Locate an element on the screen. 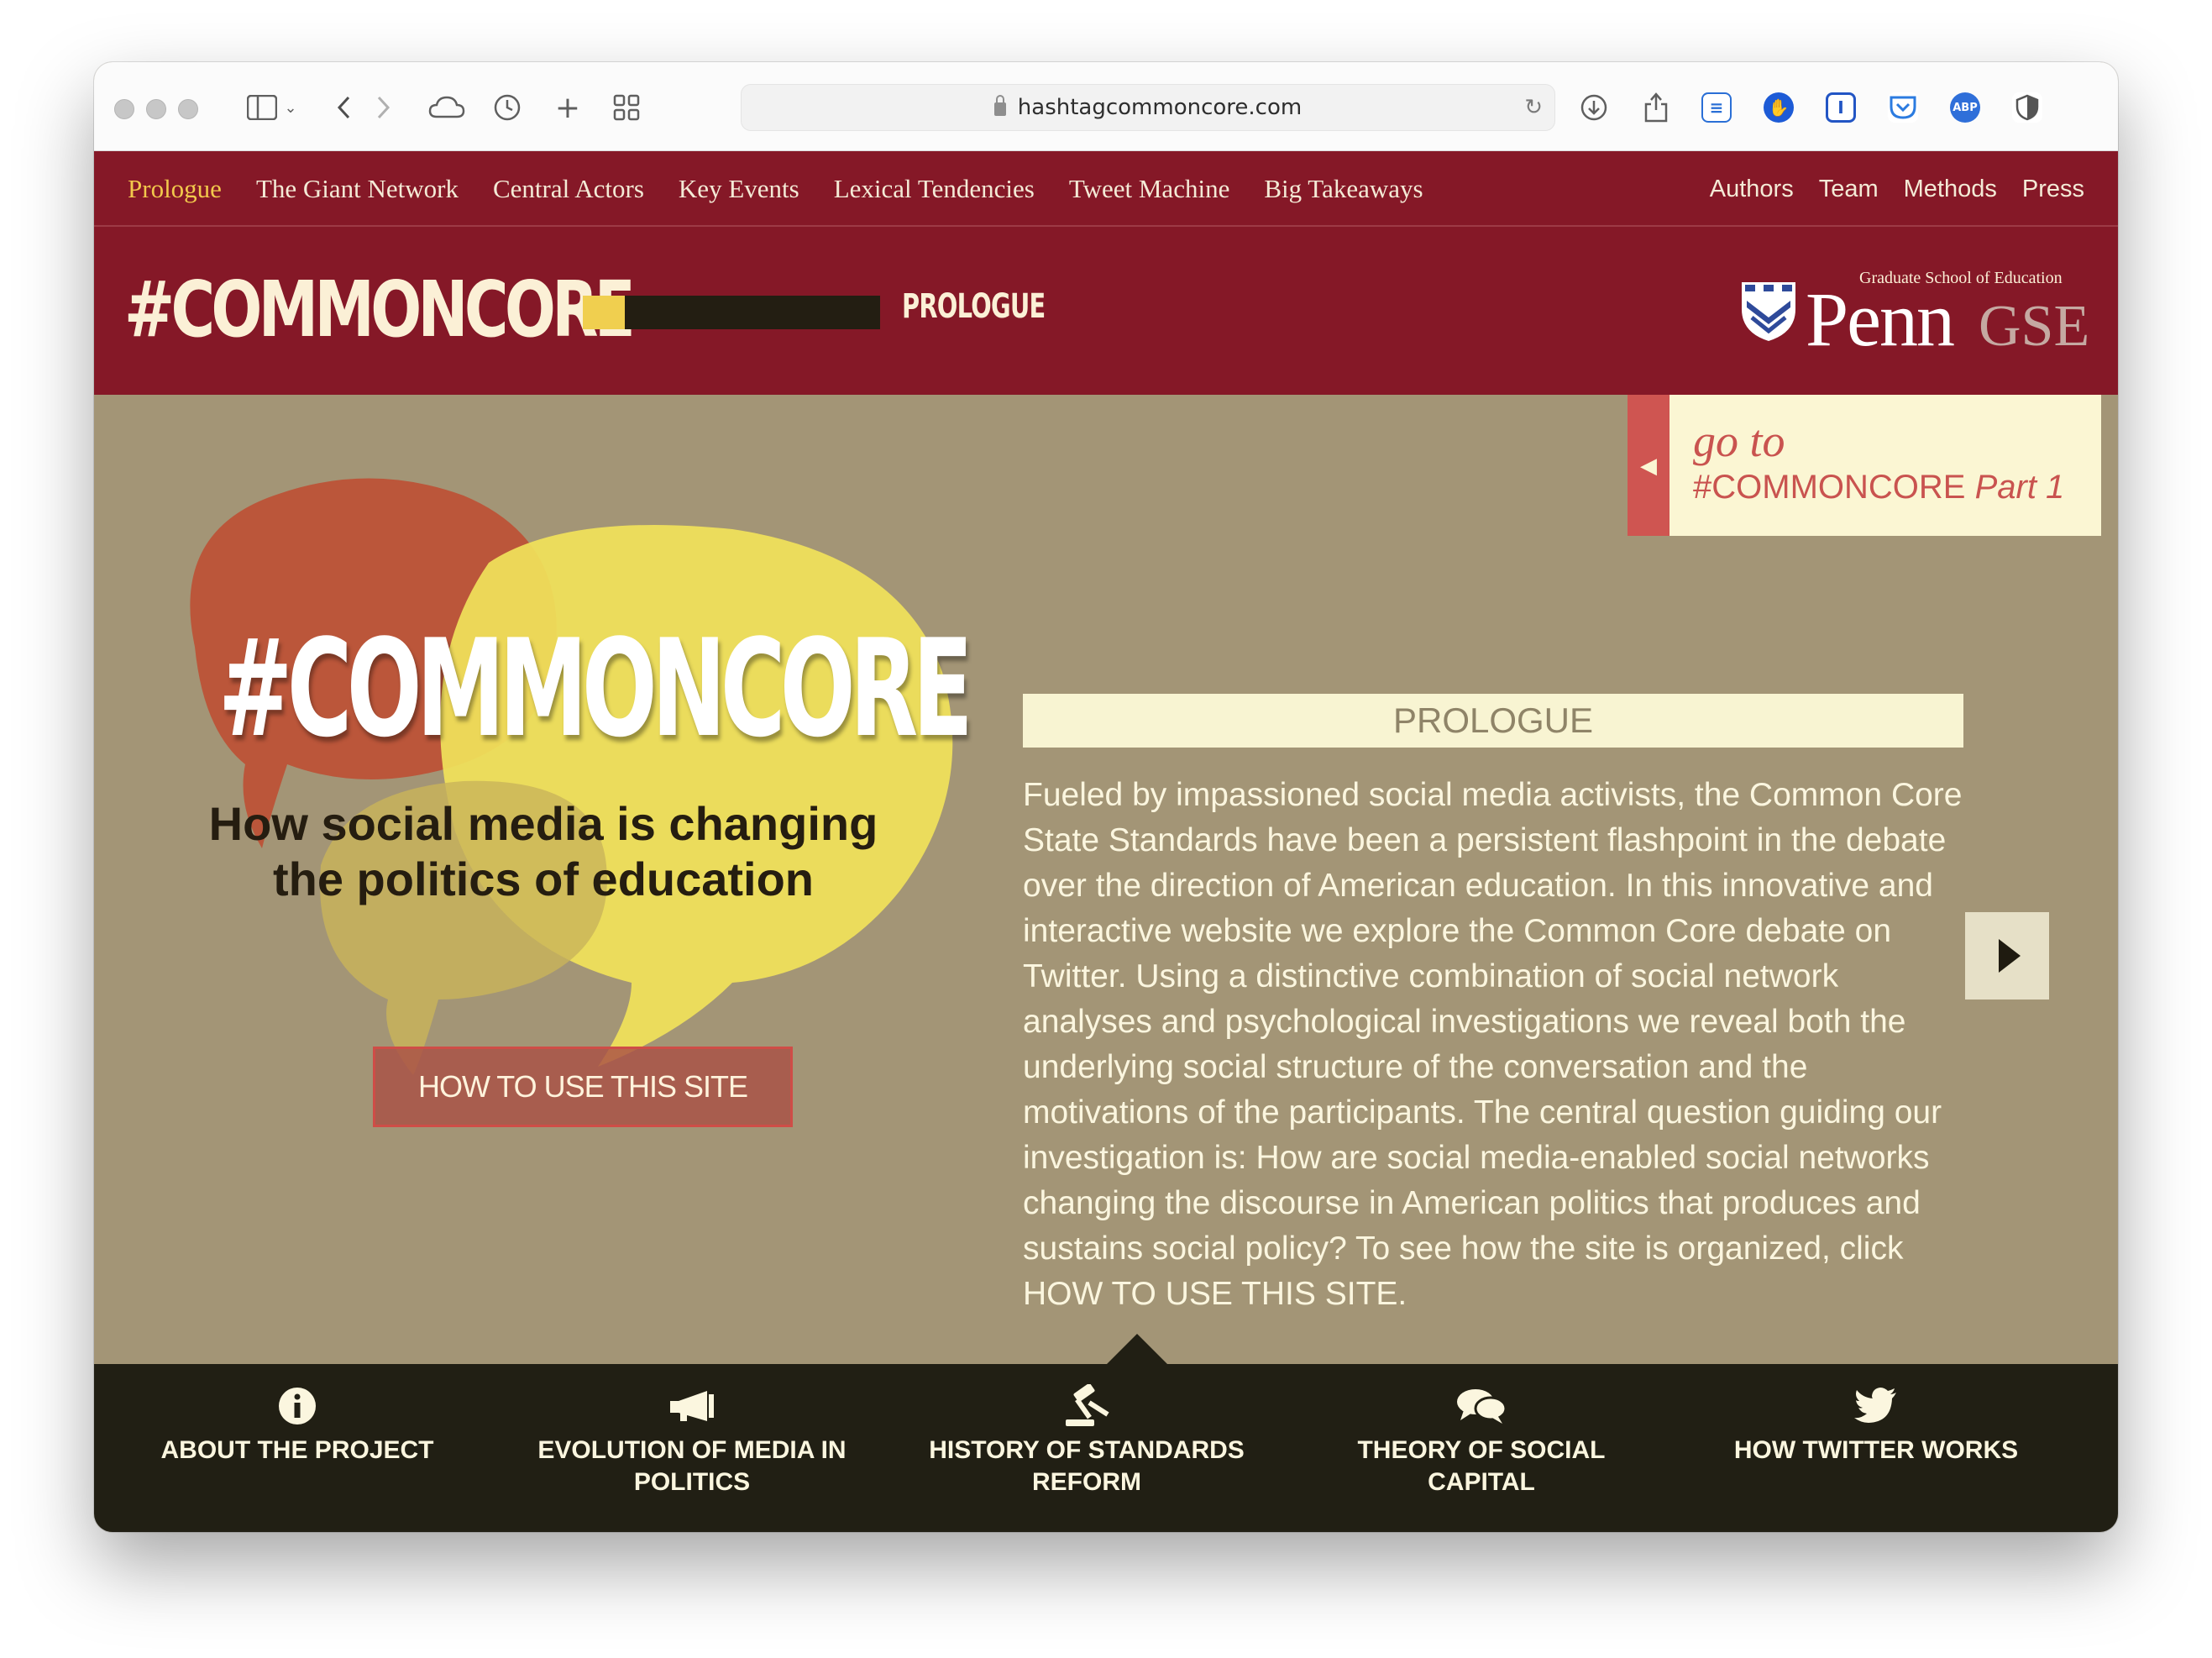  prologue-heading: PROLOGUE is located at coordinates (1493, 721).